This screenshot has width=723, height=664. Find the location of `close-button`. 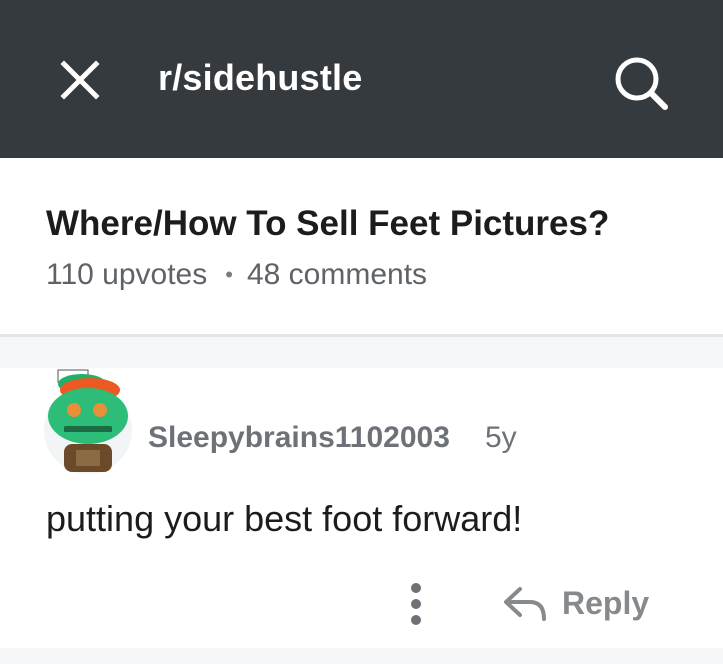

close-button is located at coordinates (80, 80).